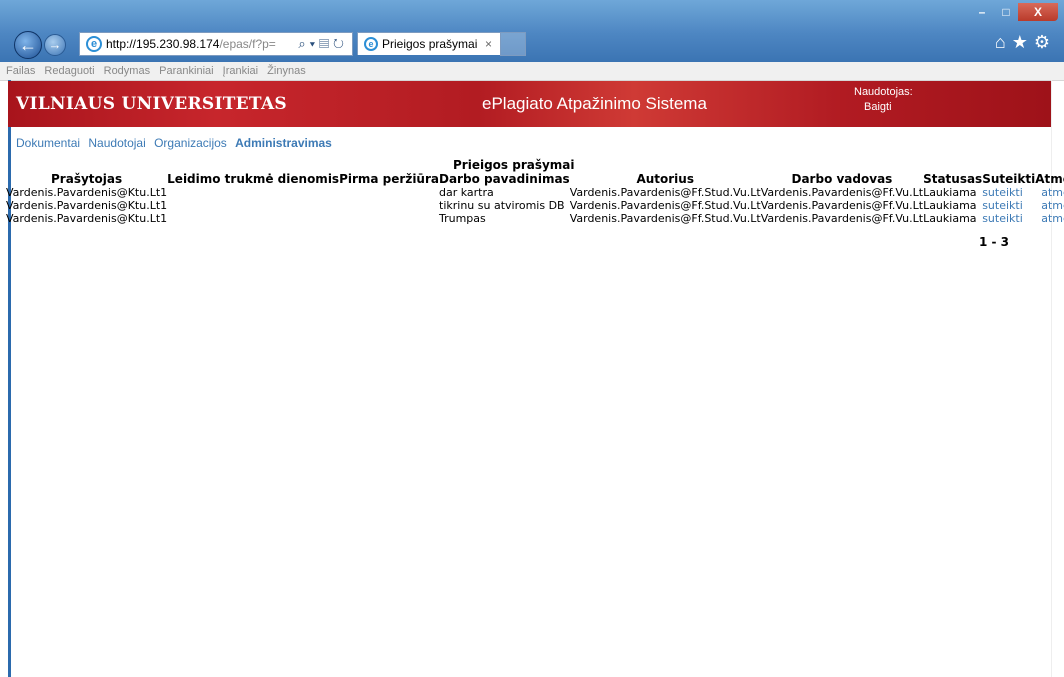  Describe the element at coordinates (462, 218) in the screenshot. I see `cell-title: Trumpas` at that location.